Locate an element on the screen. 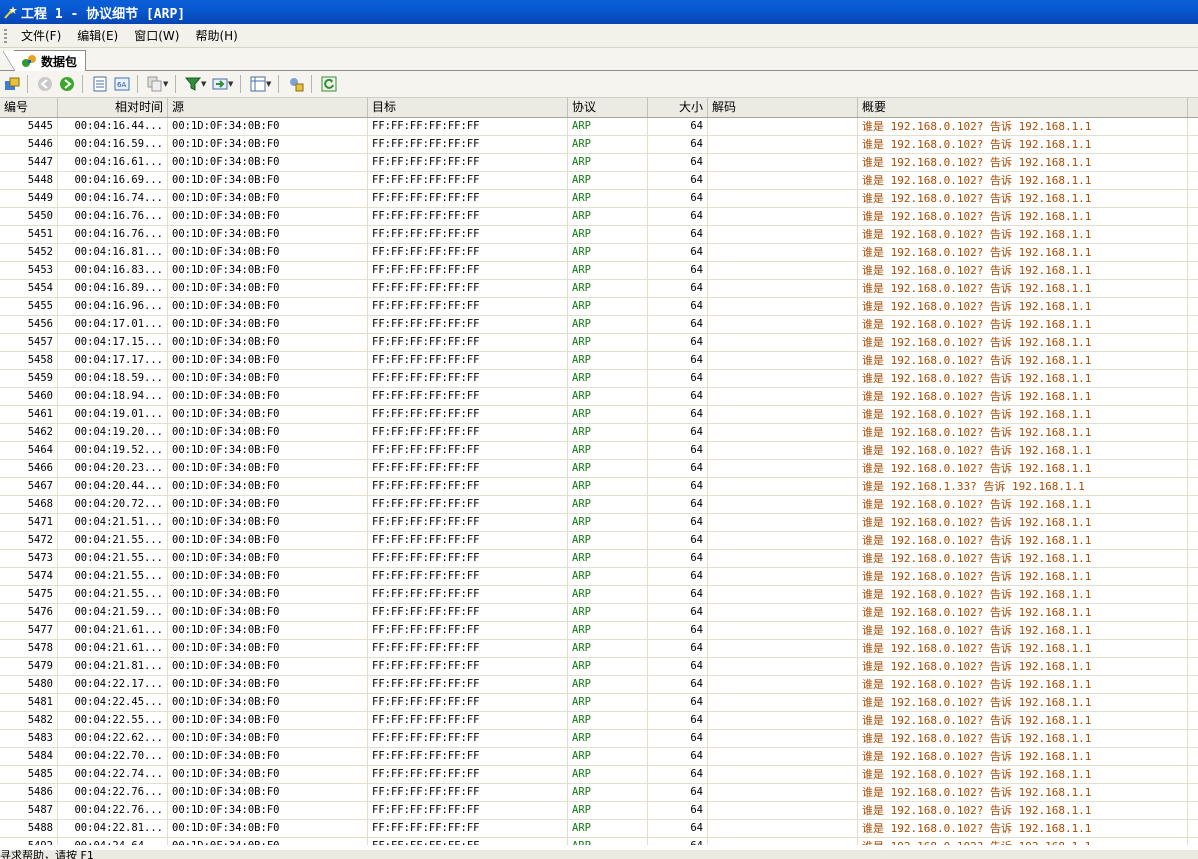  export-dropdown-icon: ▼ is located at coordinates (231, 84).